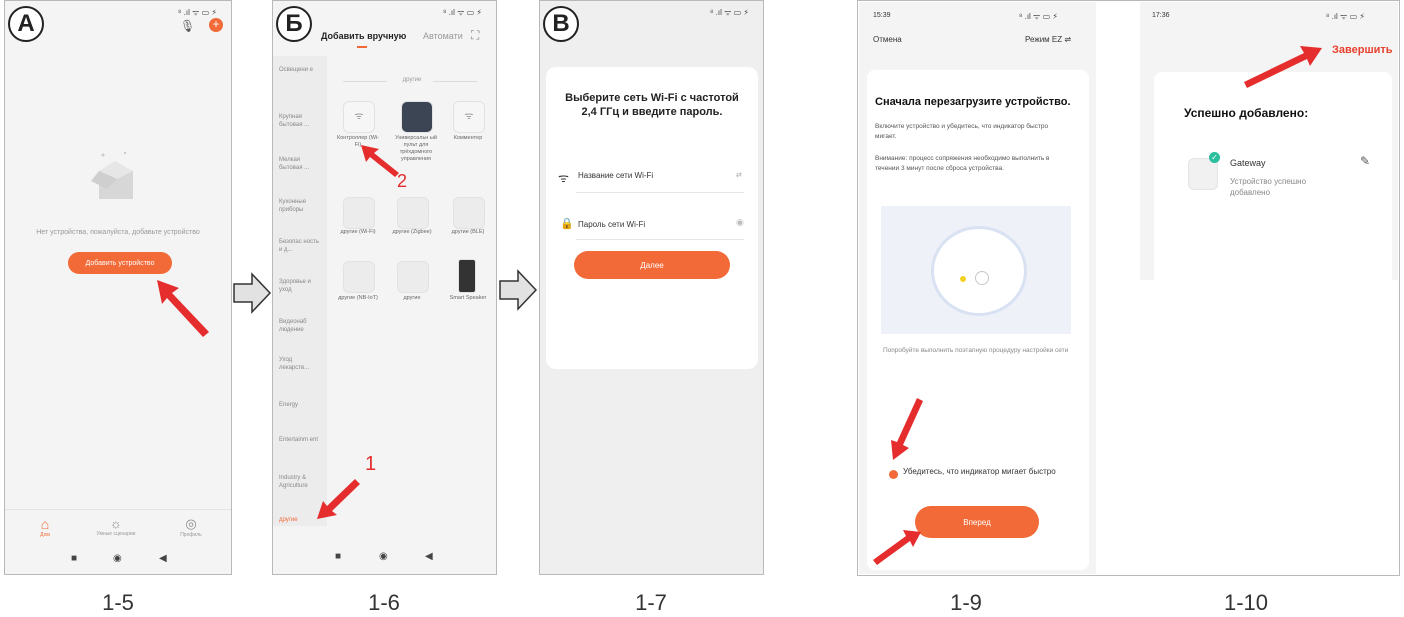 The width and height of the screenshot is (1404, 617). I want to click on device-label: Smart Speaker, so click(468, 298).